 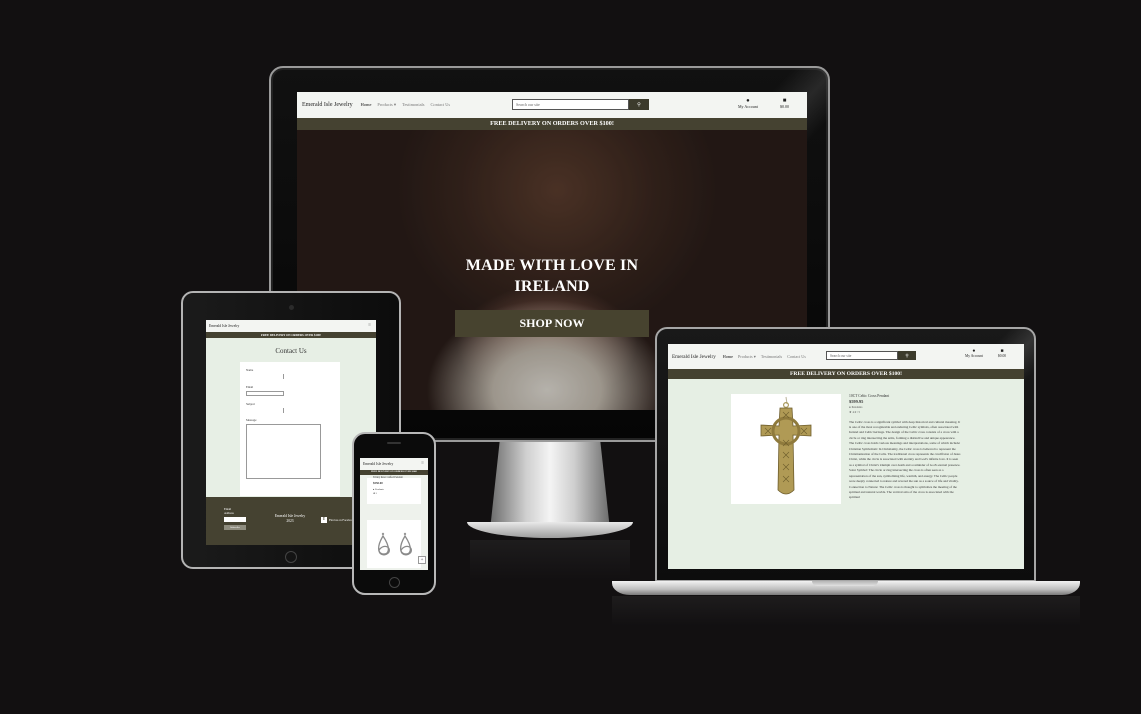 What do you see at coordinates (845, 583) in the screenshot?
I see `laptop-notch` at bounding box center [845, 583].